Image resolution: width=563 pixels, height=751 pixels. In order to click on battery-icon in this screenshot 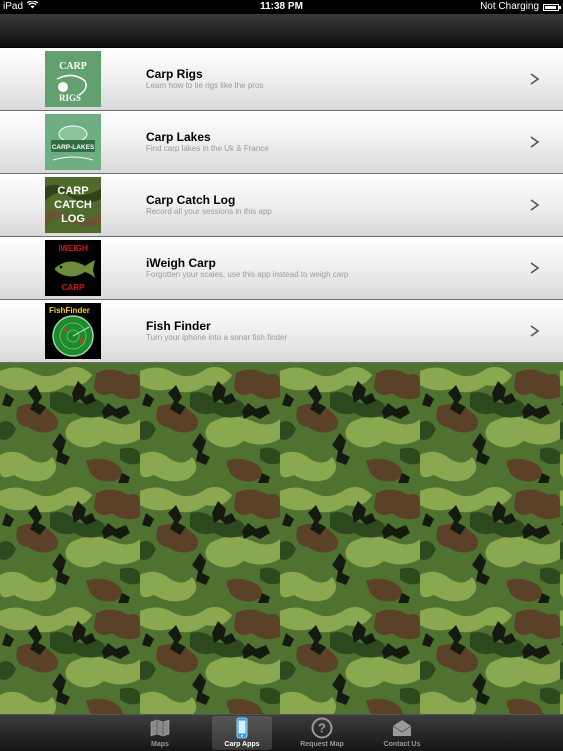, I will do `click(552, 7)`.